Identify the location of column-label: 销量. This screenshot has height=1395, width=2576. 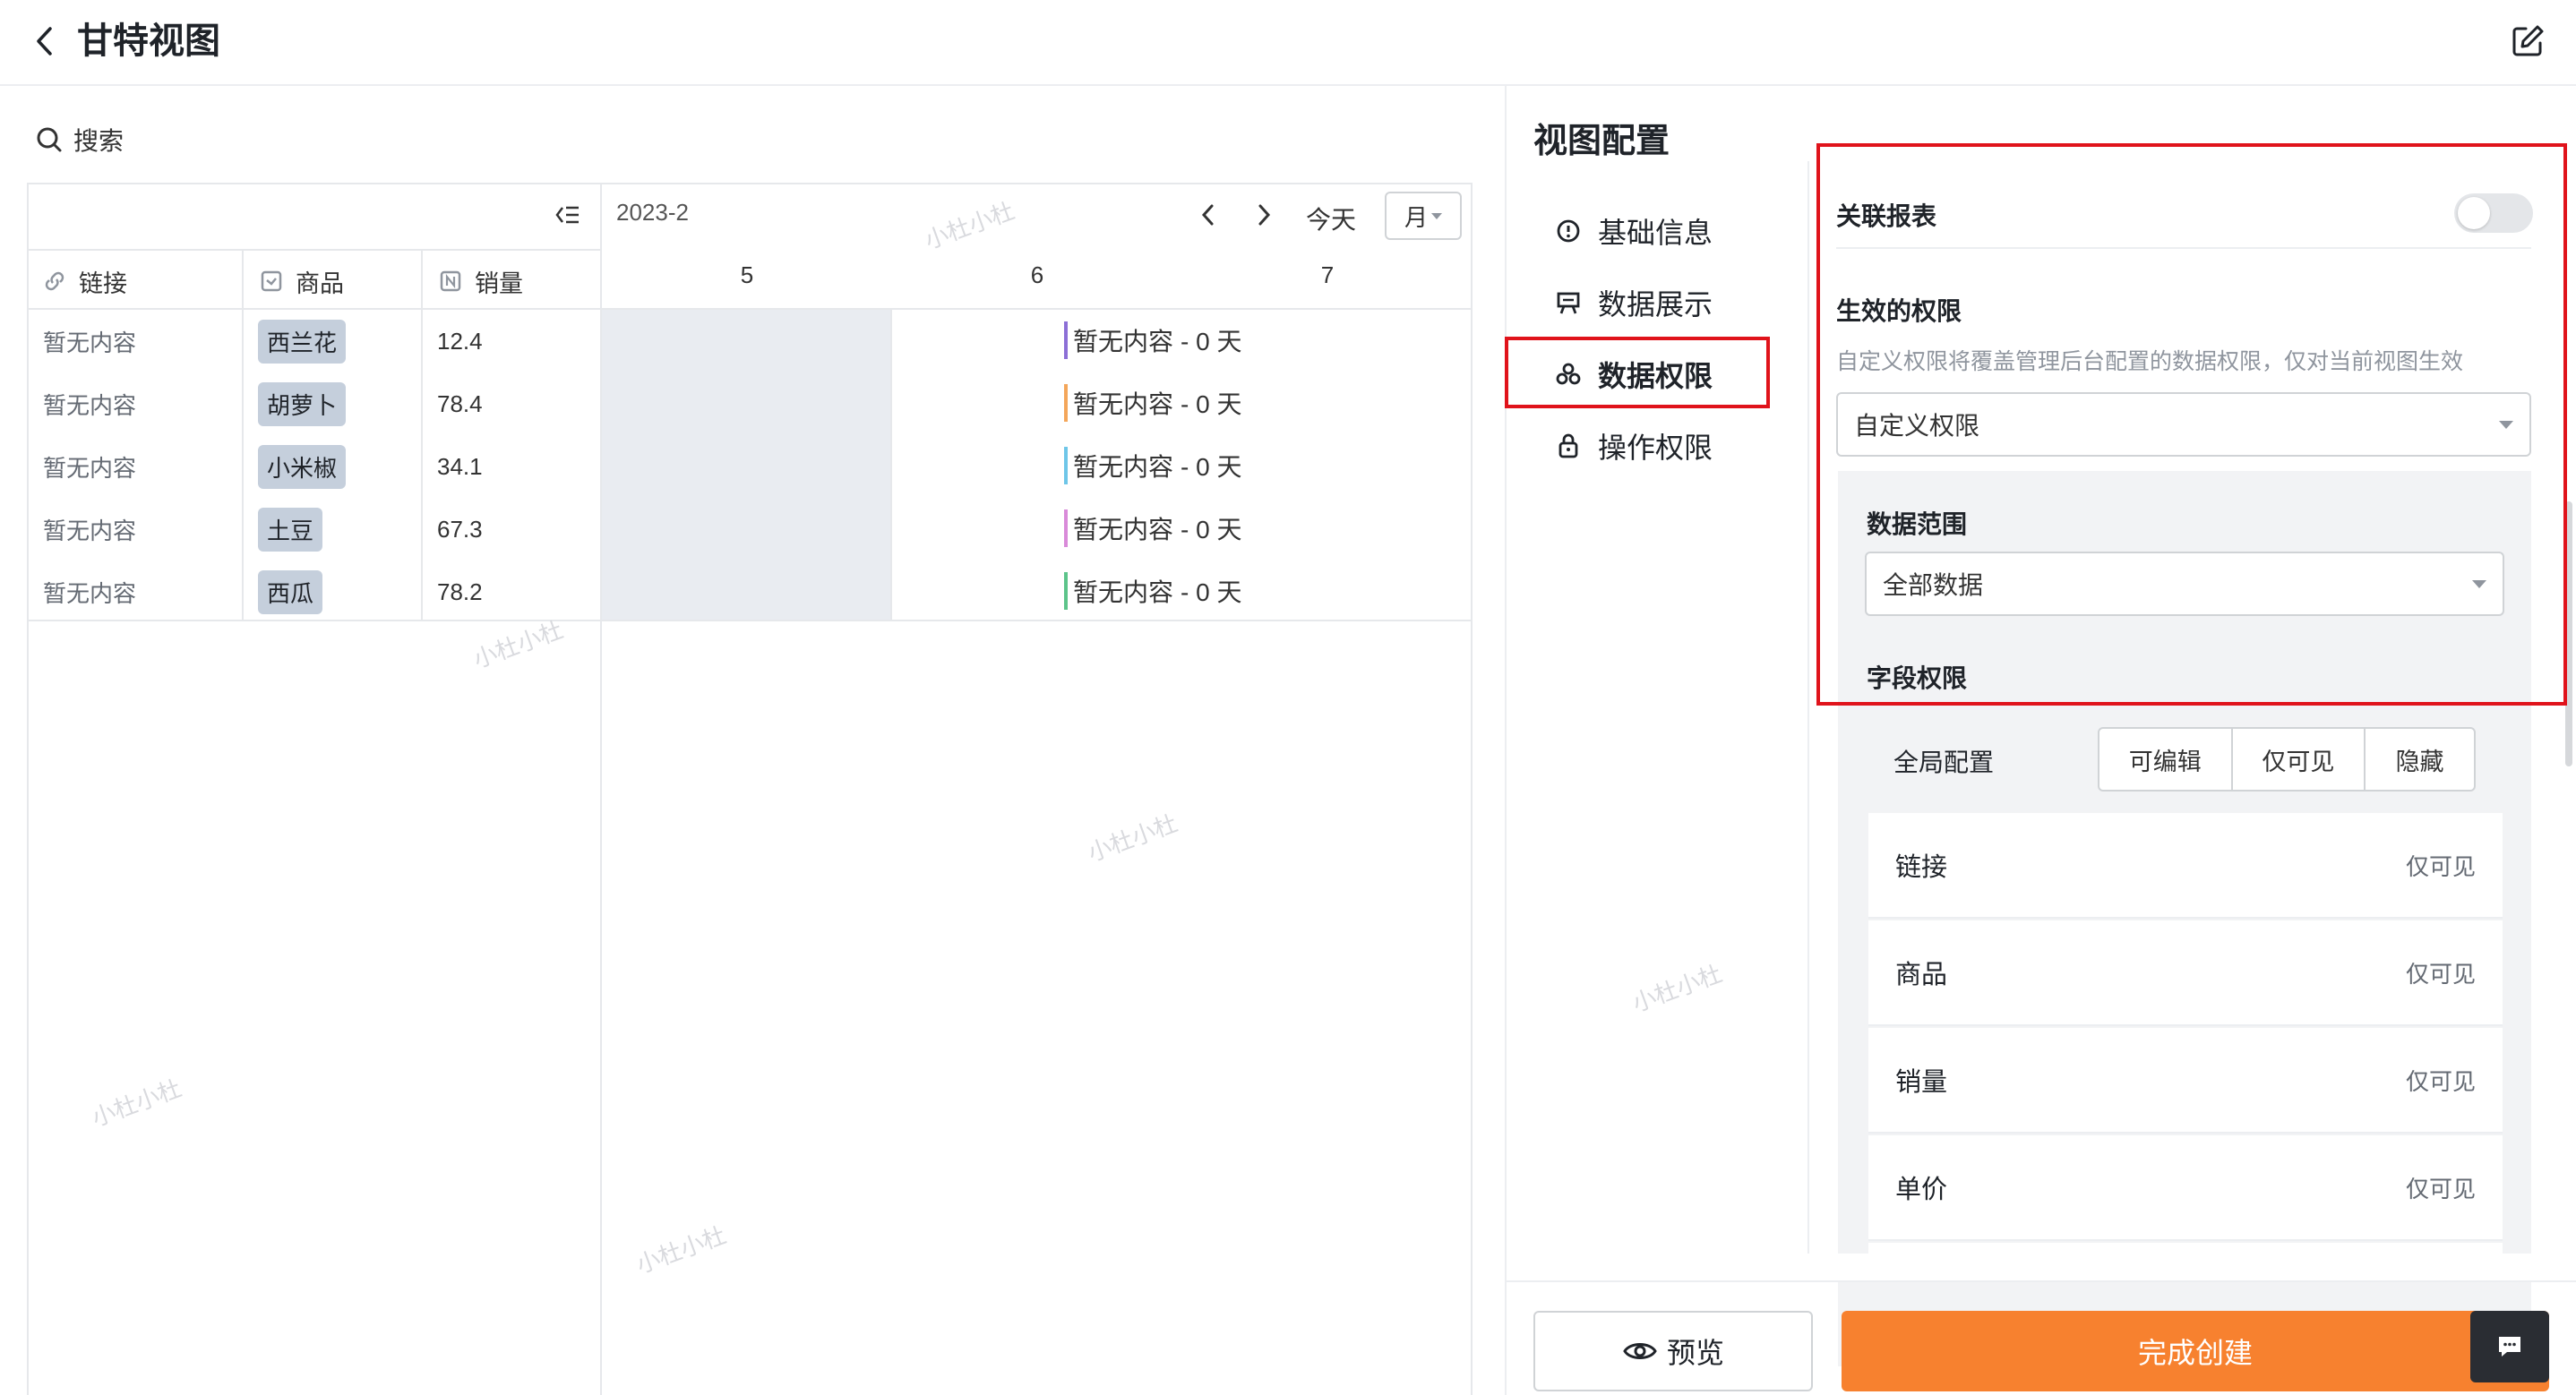
(499, 283).